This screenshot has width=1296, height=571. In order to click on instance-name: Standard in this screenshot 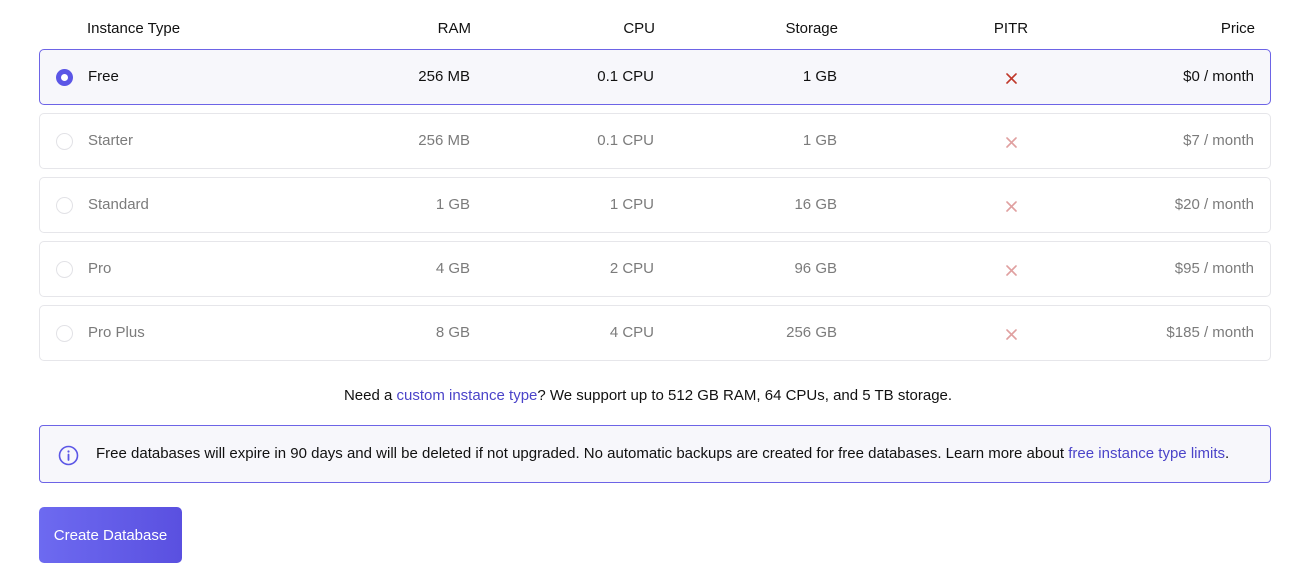, I will do `click(118, 204)`.